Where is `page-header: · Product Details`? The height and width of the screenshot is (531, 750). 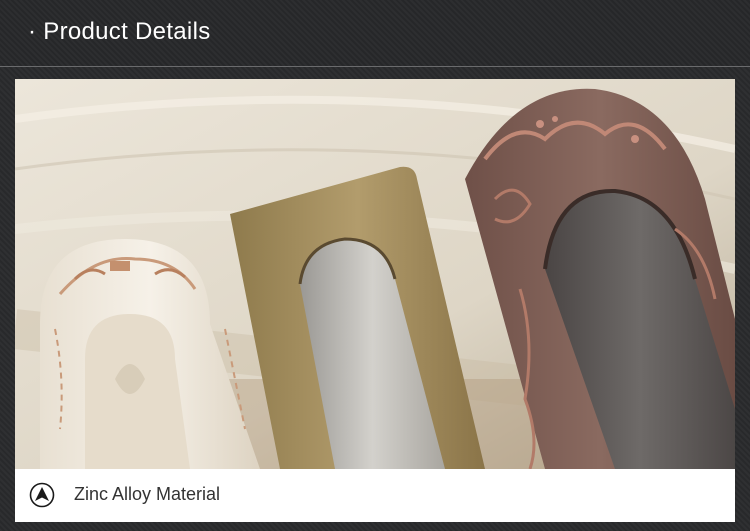 page-header: · Product Details is located at coordinates (375, 33).